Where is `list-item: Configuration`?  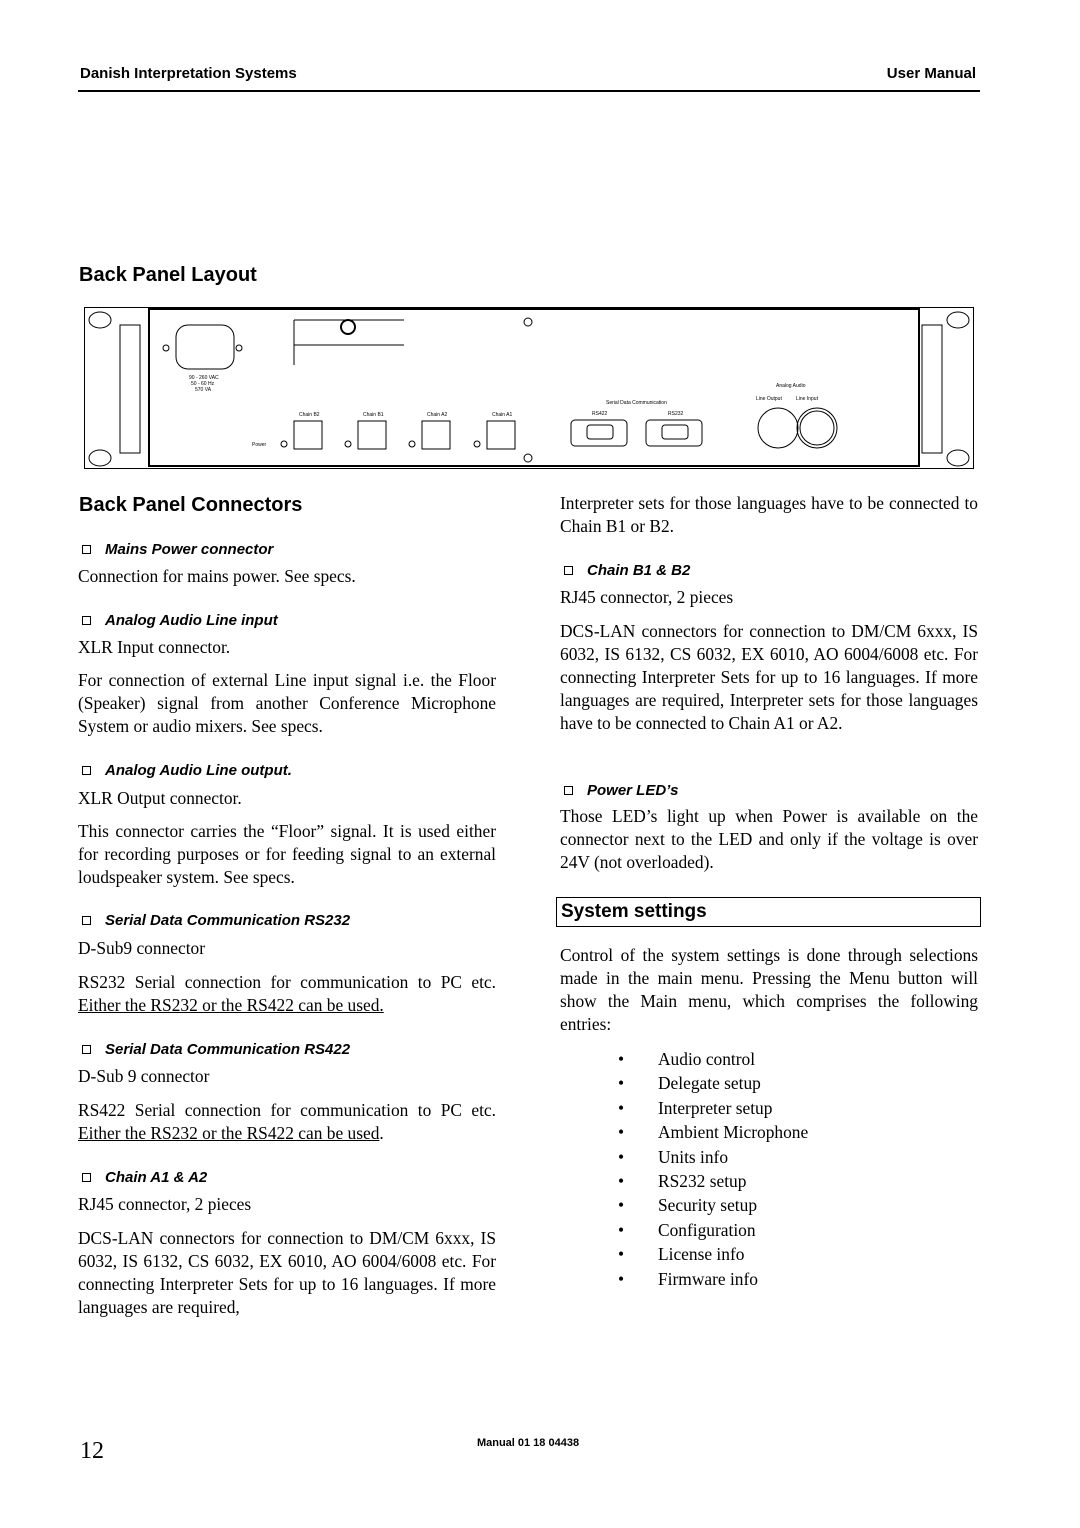 list-item: Configuration is located at coordinates (713, 1230).